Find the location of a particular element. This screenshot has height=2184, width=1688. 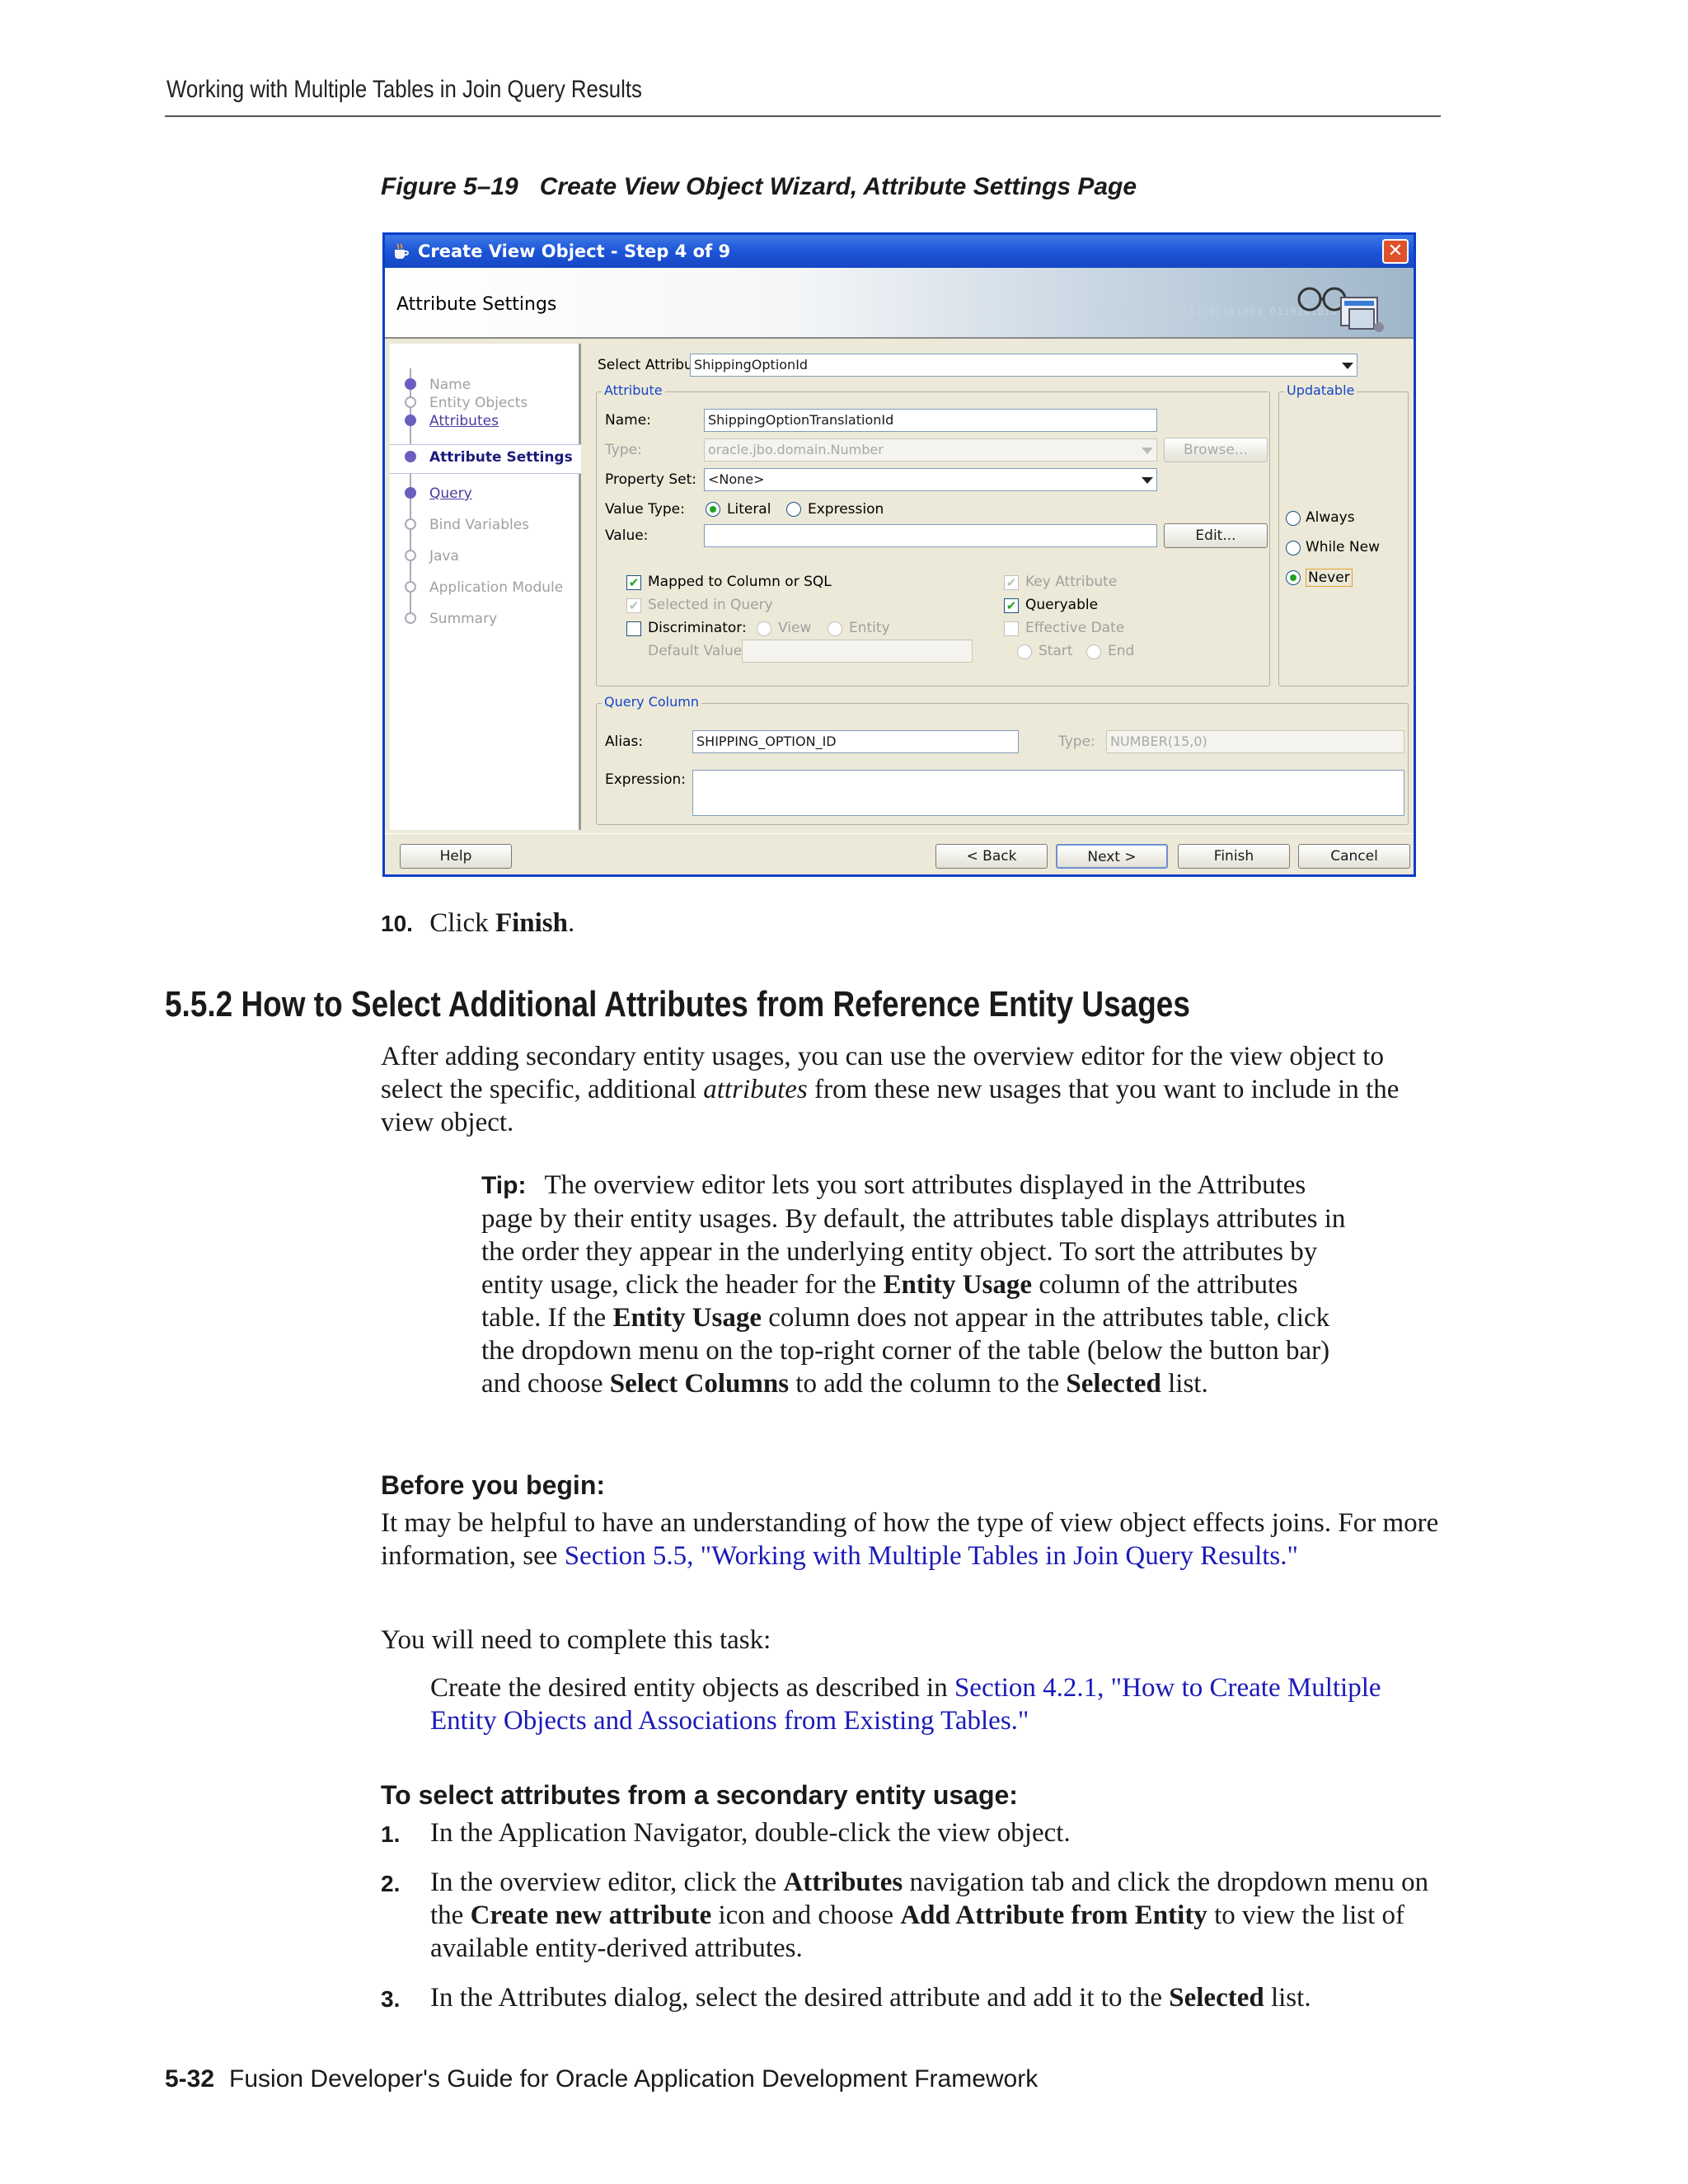

expression-label: Expression is located at coordinates (846, 509).